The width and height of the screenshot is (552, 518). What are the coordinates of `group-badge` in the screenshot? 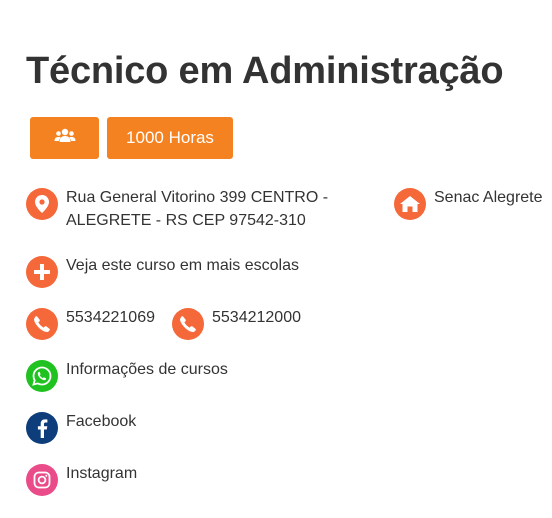 It's located at (64, 138).